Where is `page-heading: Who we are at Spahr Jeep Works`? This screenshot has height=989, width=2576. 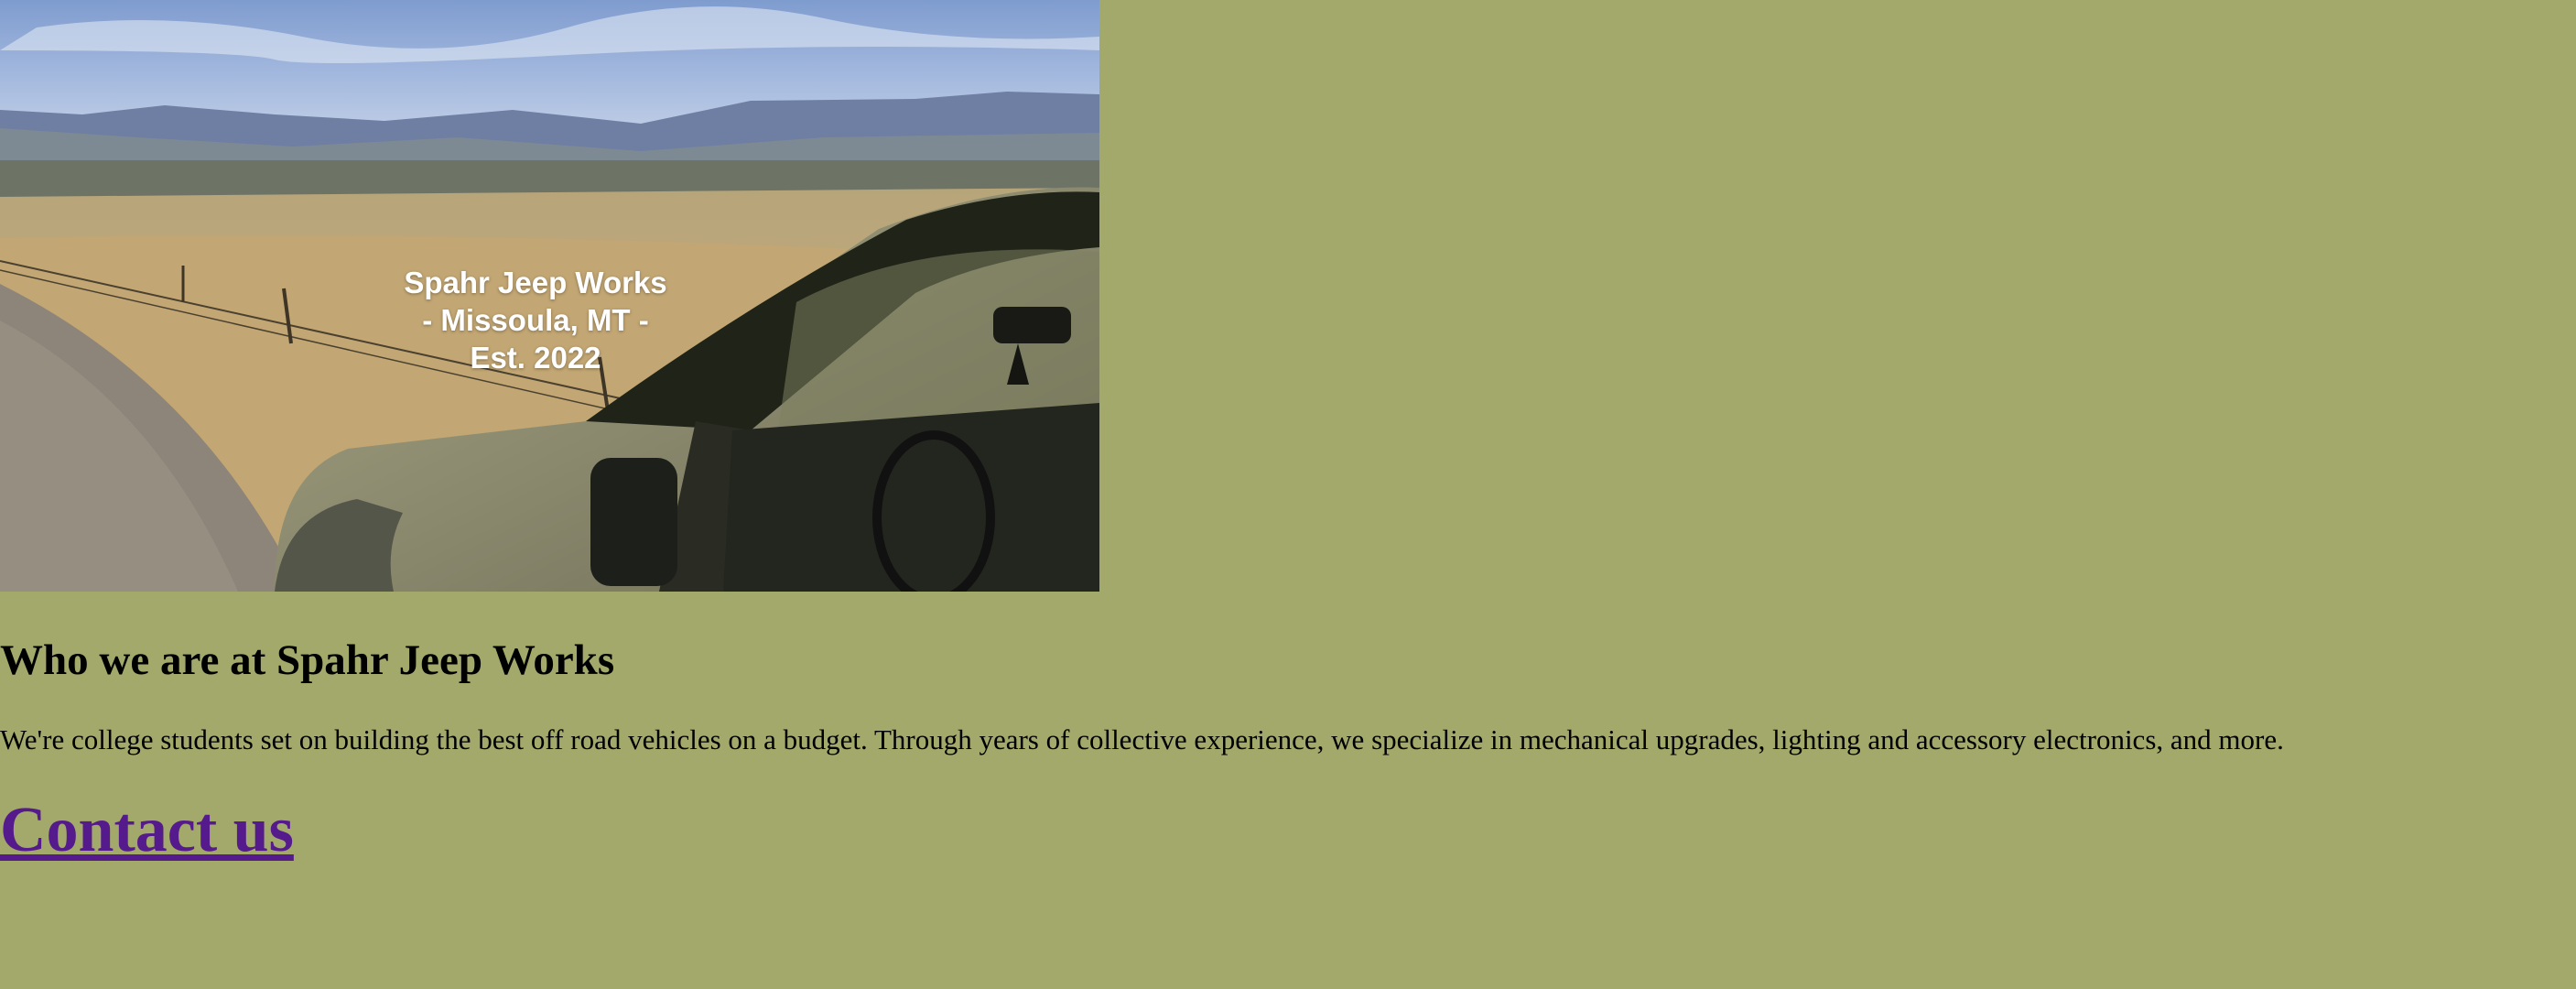
page-heading: Who we are at Spahr Jeep Works is located at coordinates (308, 660).